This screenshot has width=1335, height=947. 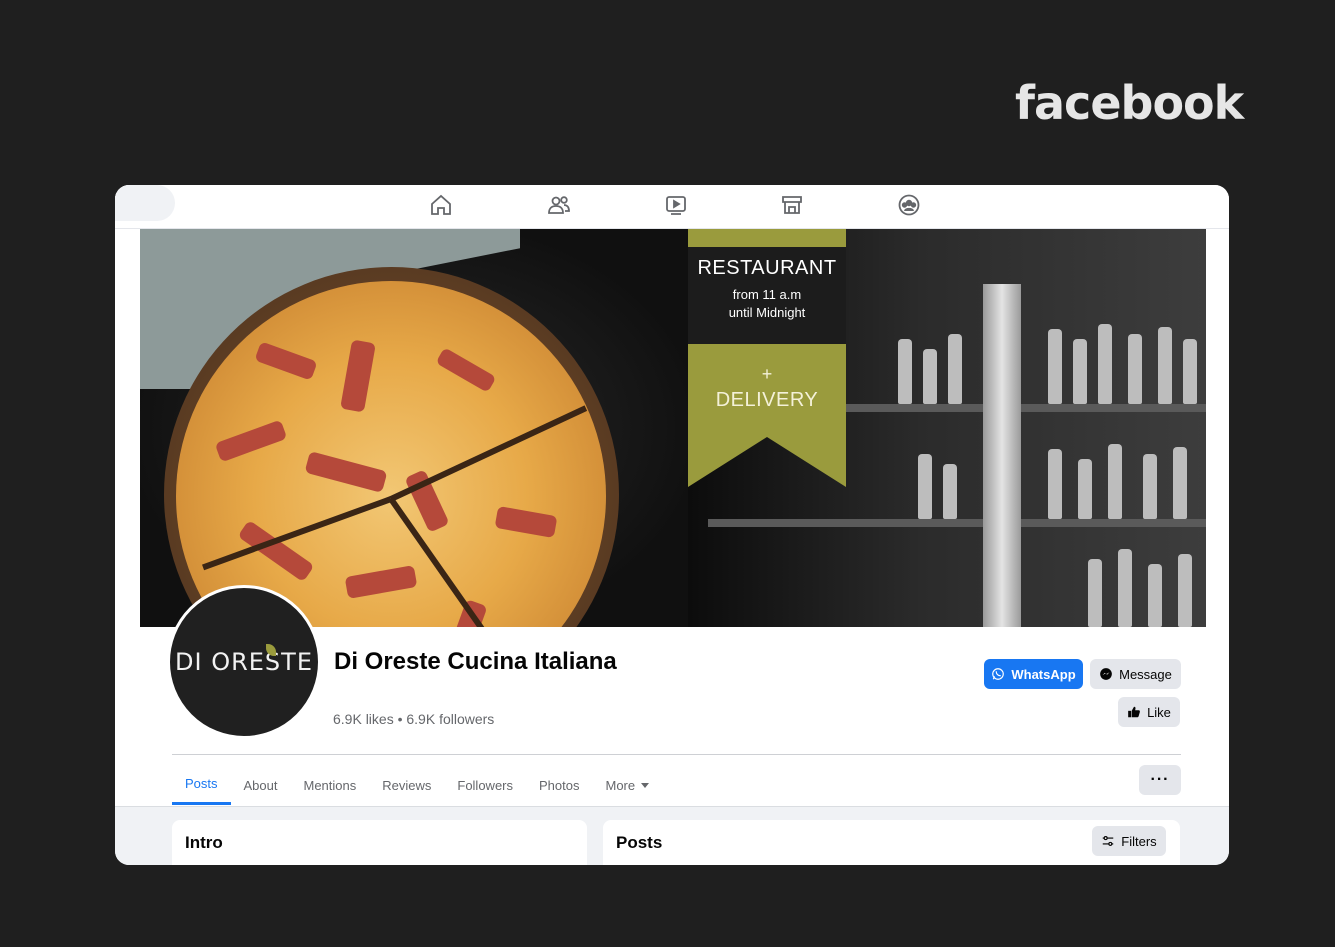 I want to click on video-icon, so click(x=676, y=205).